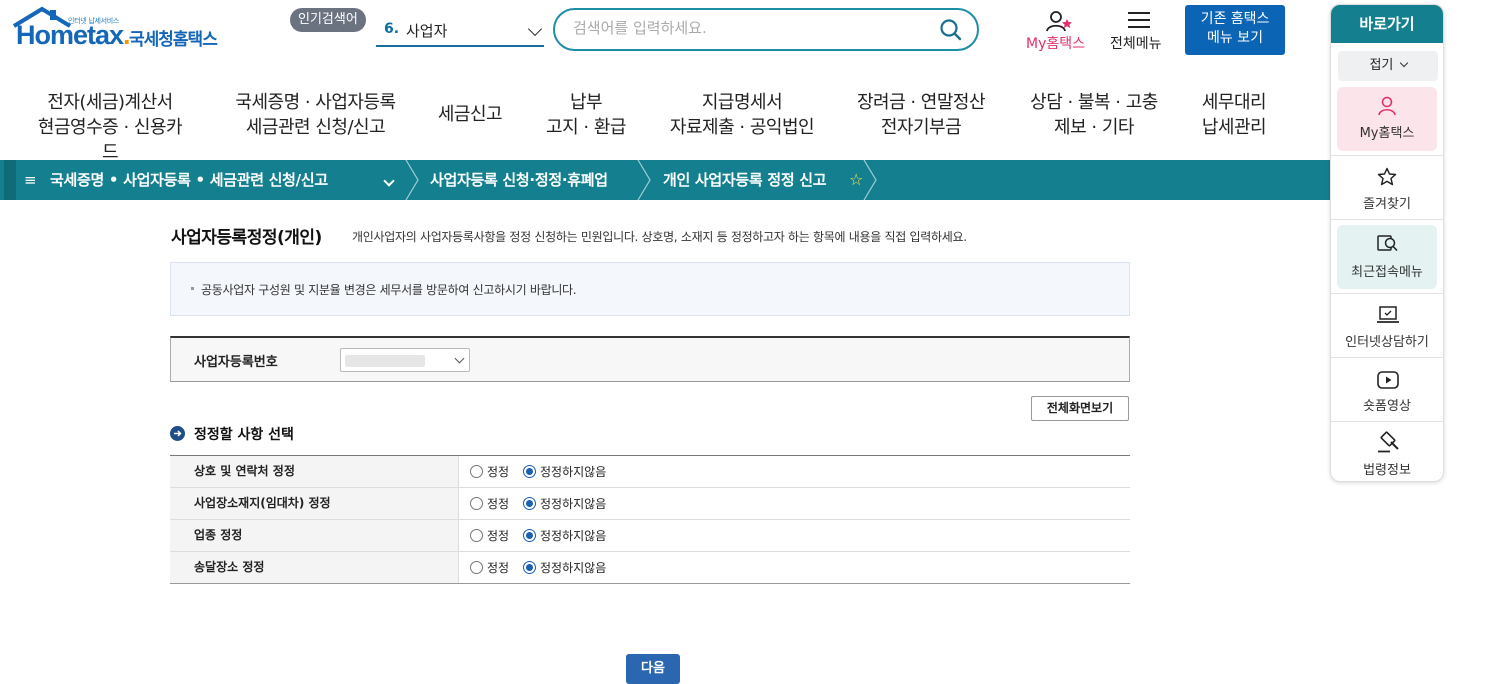 The width and height of the screenshot is (1497, 684). Describe the element at coordinates (951, 32) in the screenshot. I see `search-icon` at that location.